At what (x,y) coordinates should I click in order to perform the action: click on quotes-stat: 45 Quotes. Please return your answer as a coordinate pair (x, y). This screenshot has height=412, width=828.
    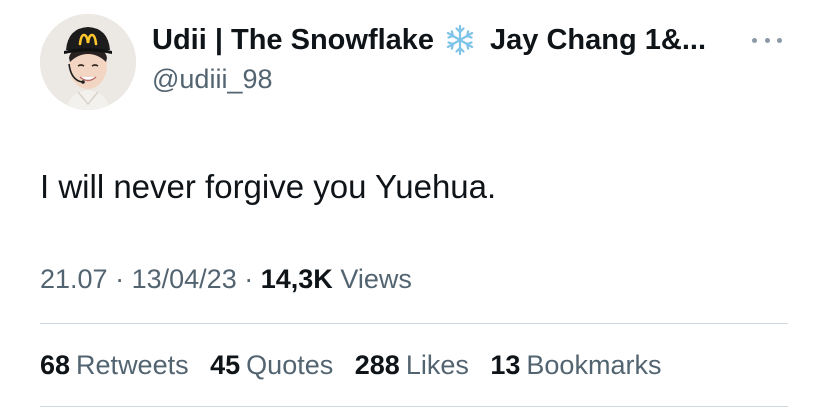
    Looking at the image, I should click on (271, 365).